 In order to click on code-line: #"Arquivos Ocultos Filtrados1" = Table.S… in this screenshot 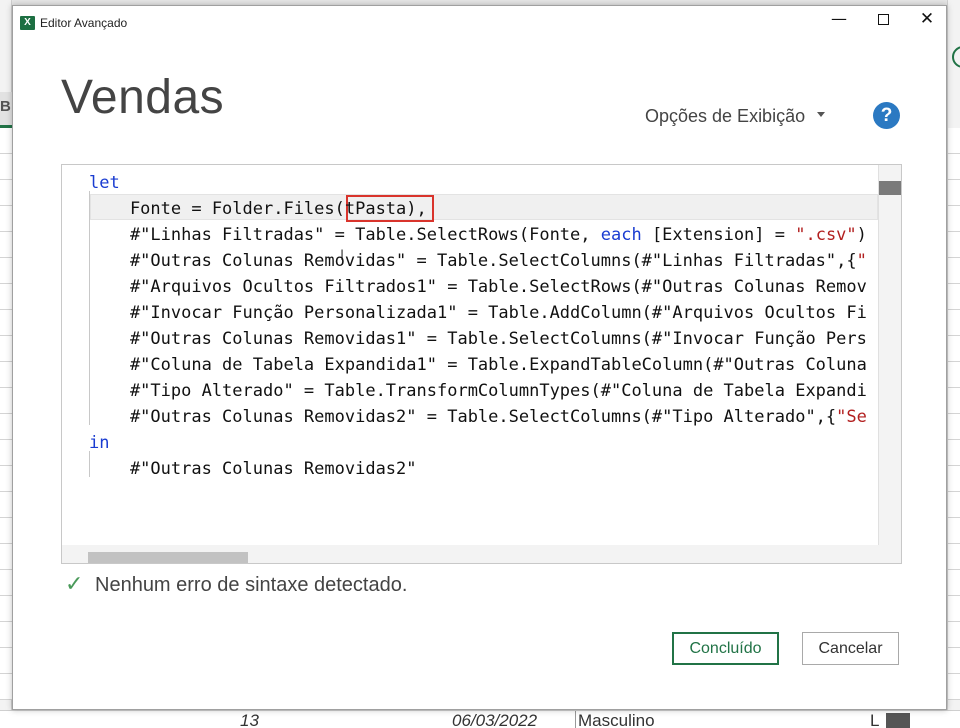, I will do `click(478, 287)`.